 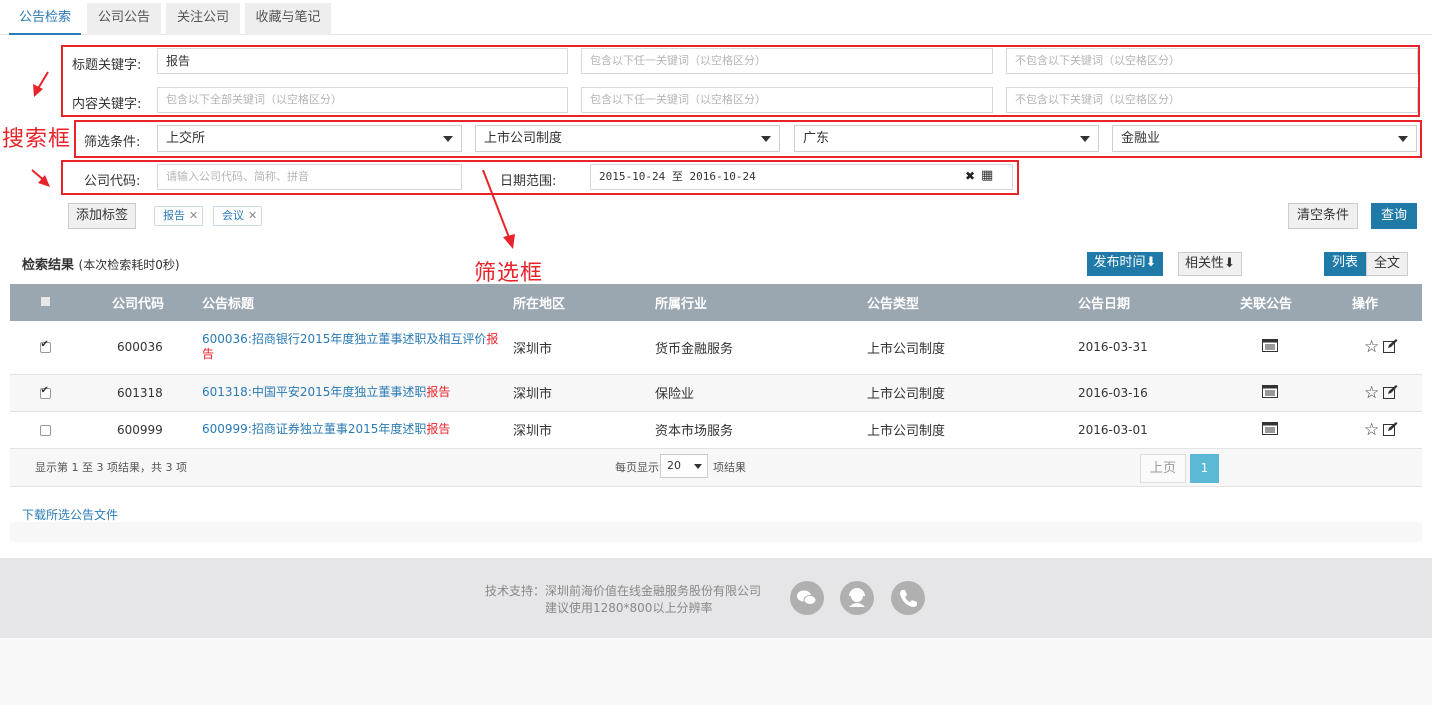 I want to click on announcement-title-link: 600999:招商证券独立董事2015年度述职报告, so click(x=326, y=429).